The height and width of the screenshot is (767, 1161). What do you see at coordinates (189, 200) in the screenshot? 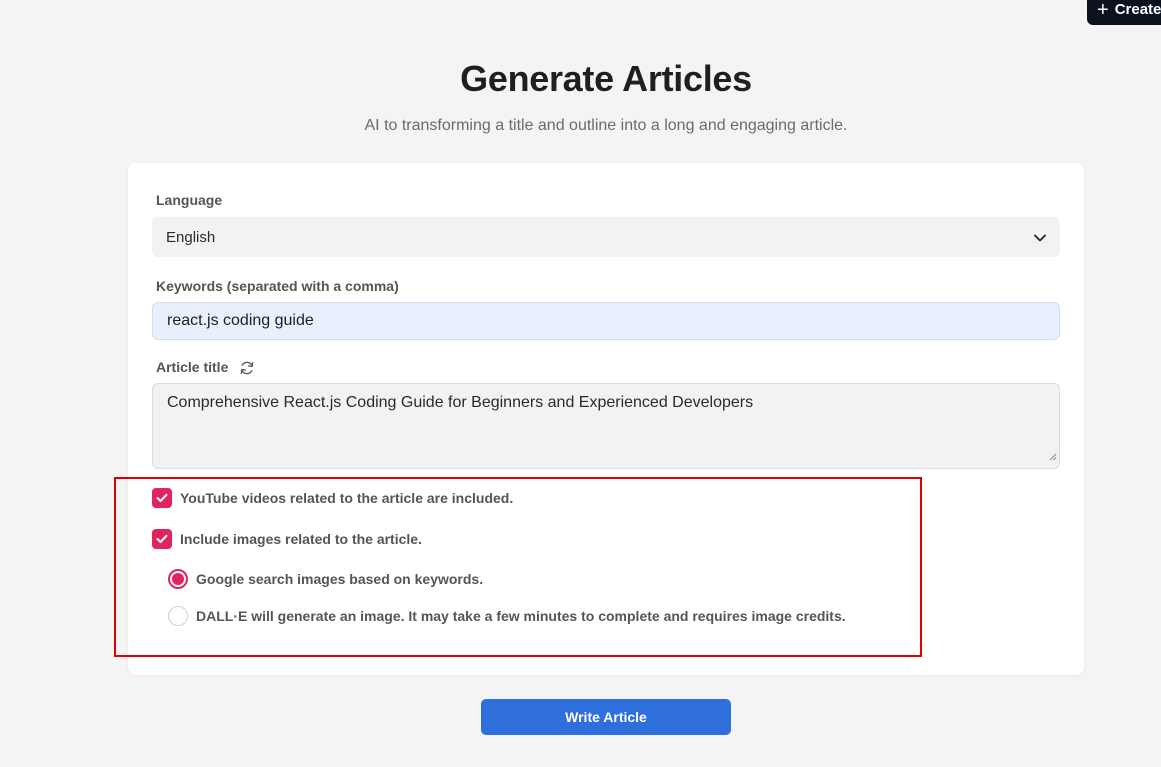
I see `language-label: Language` at bounding box center [189, 200].